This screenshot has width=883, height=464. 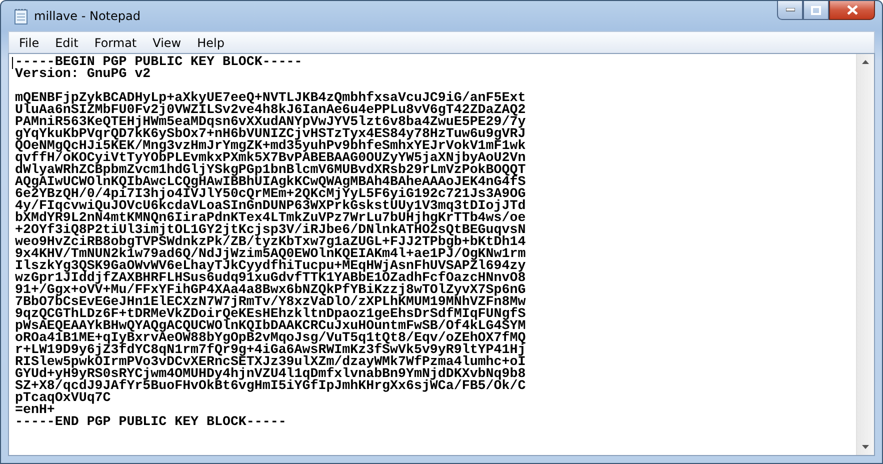 I want to click on scroll-up-icon, so click(x=865, y=62).